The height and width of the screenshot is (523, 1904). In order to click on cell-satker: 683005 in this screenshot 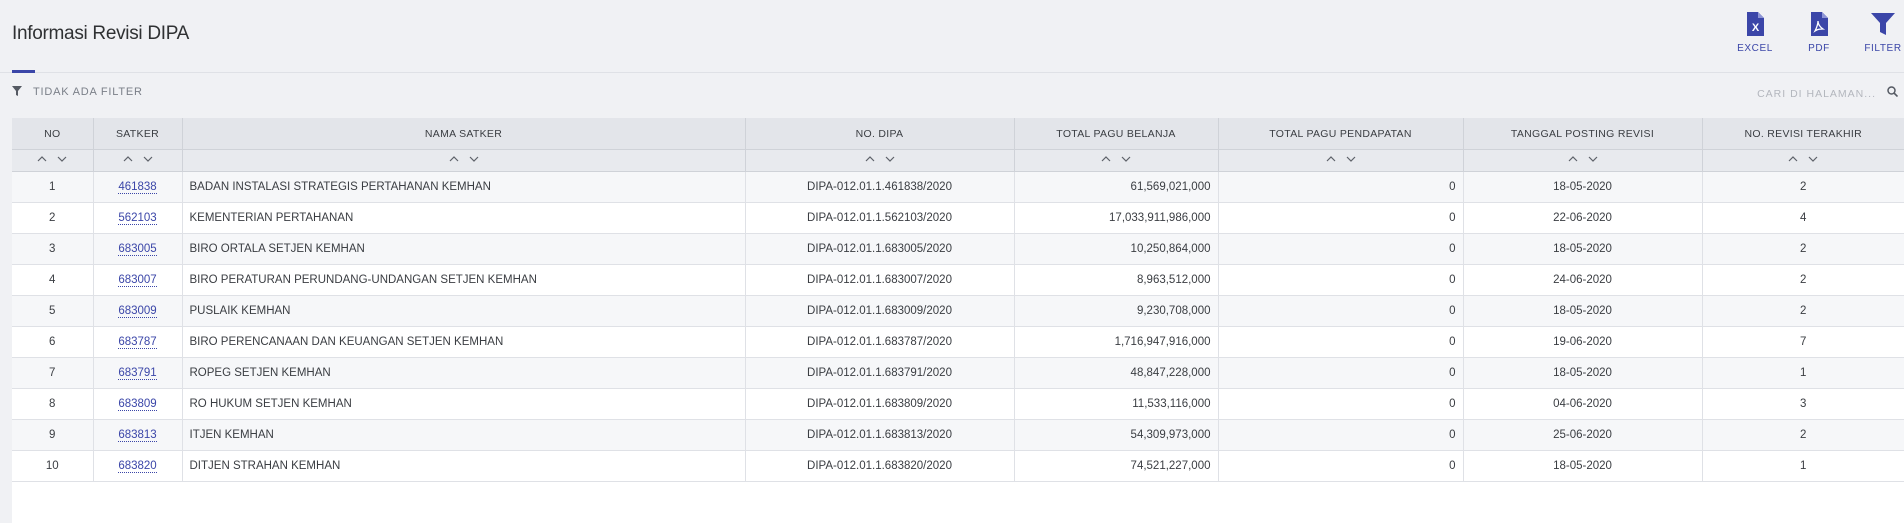, I will do `click(138, 249)`.